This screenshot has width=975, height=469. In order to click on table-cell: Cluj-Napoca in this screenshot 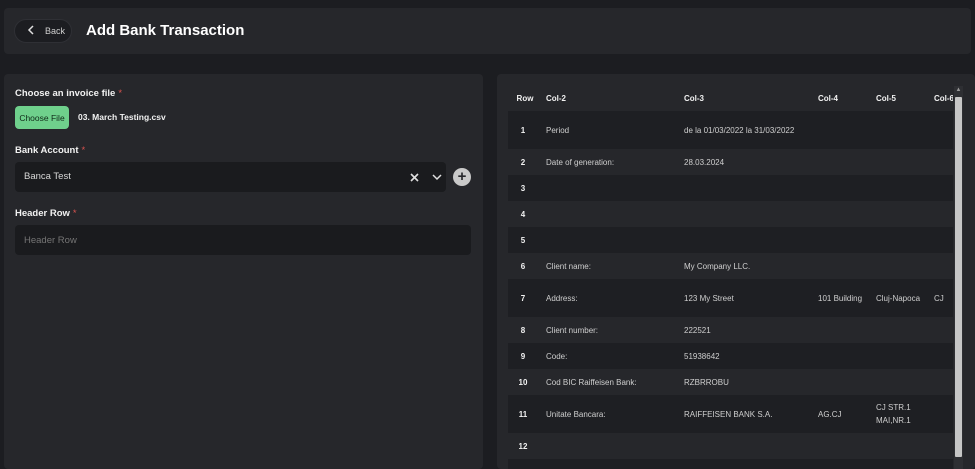, I will do `click(901, 298)`.